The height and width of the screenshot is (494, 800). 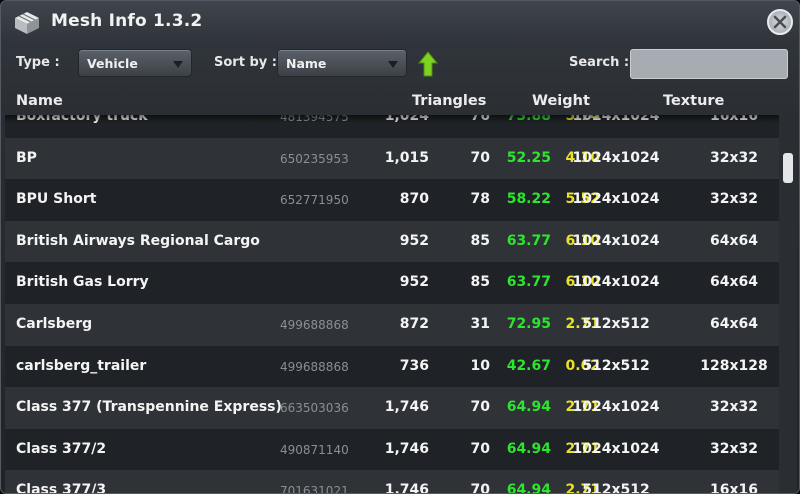 I want to click on row-triangles: 872, so click(x=414, y=323).